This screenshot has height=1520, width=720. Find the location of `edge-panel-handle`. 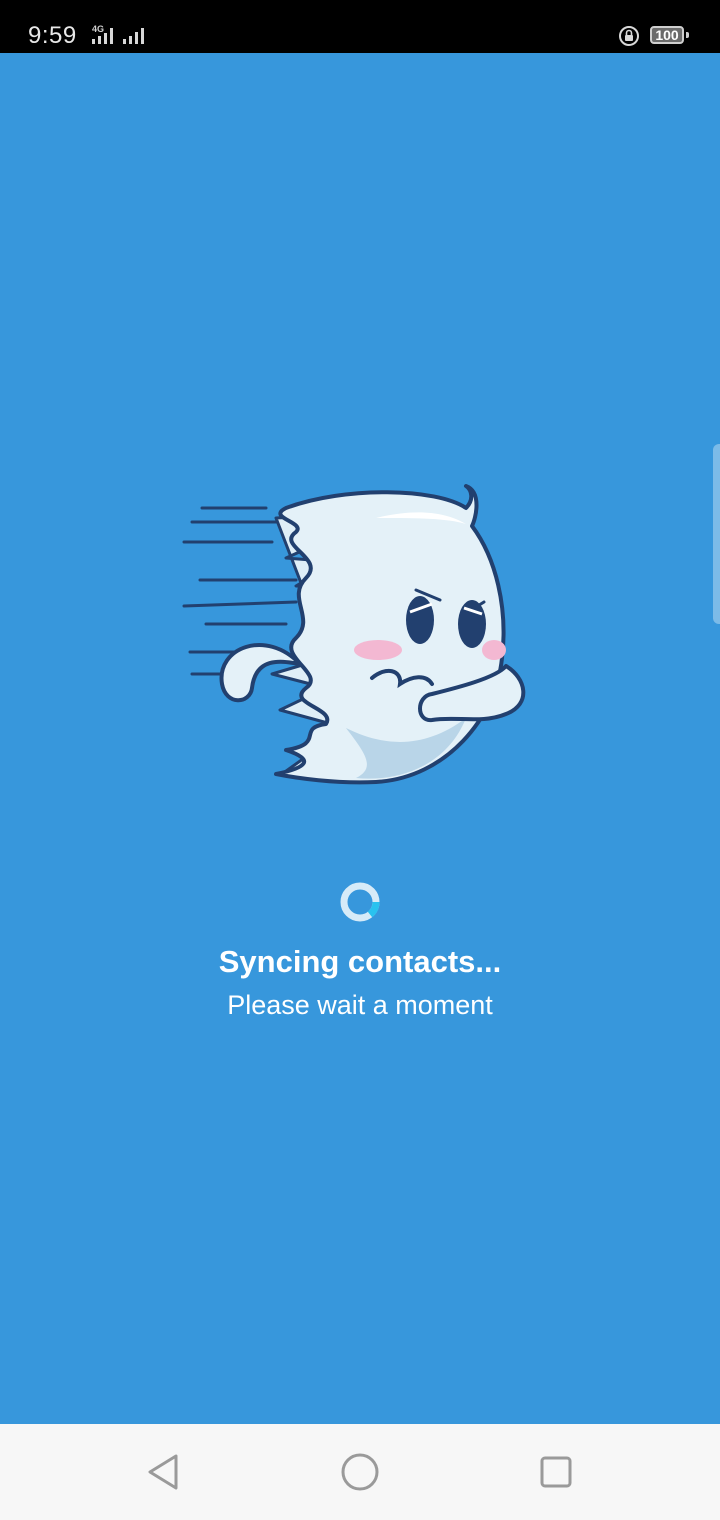

edge-panel-handle is located at coordinates (716, 534).